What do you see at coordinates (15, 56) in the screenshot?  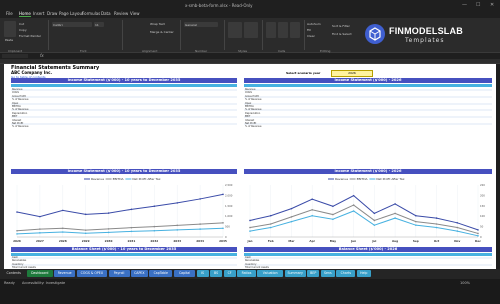 I see `name-box` at bounding box center [15, 56].